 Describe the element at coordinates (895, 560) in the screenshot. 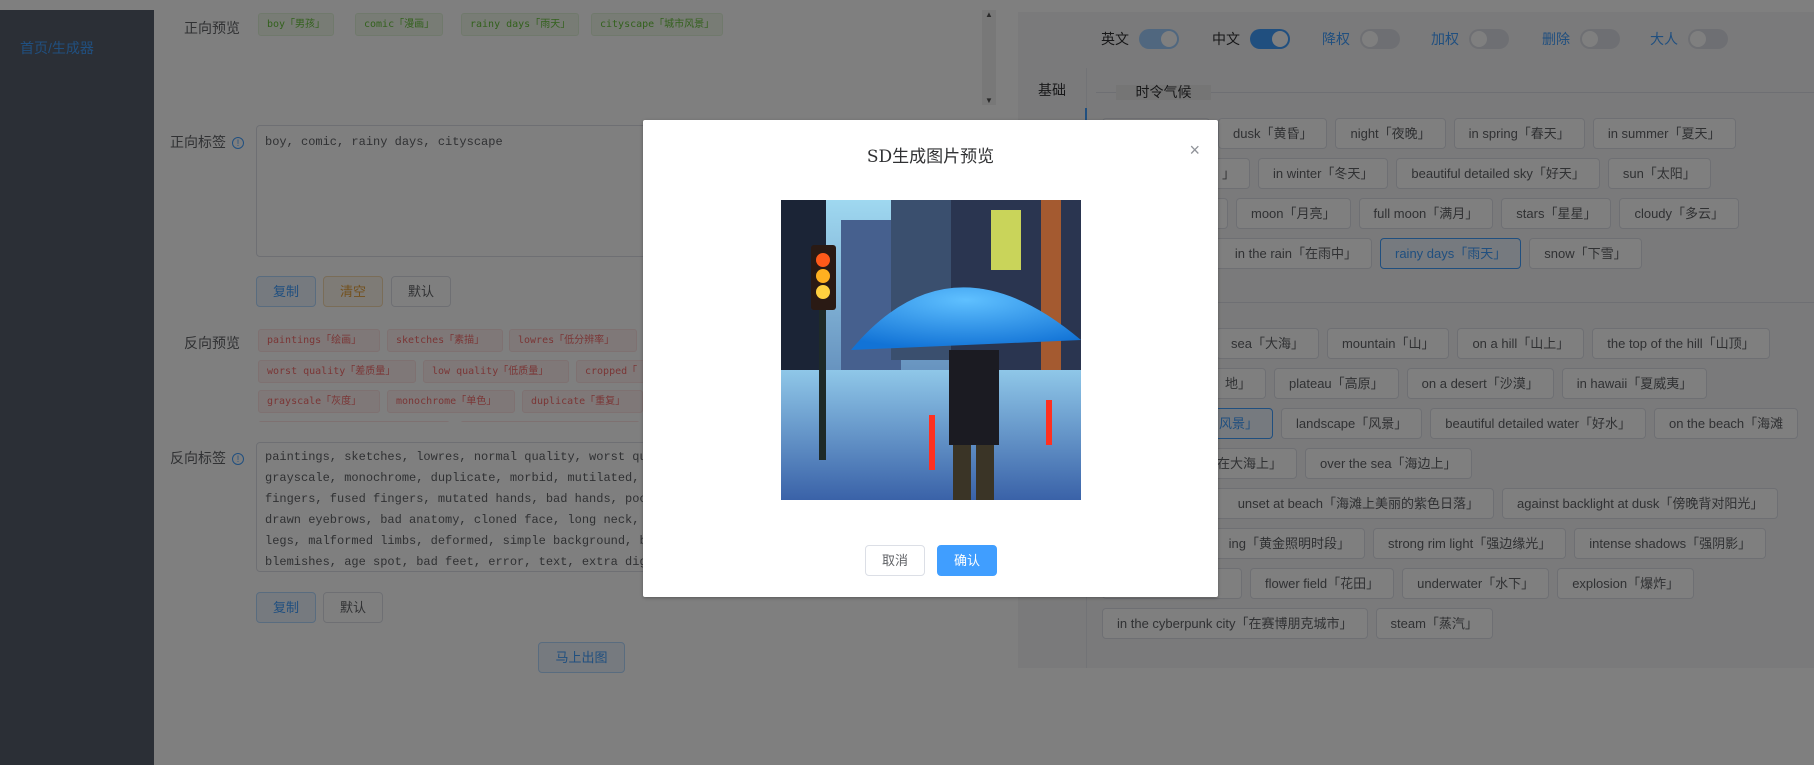

I see `cancel-button: 取消` at that location.